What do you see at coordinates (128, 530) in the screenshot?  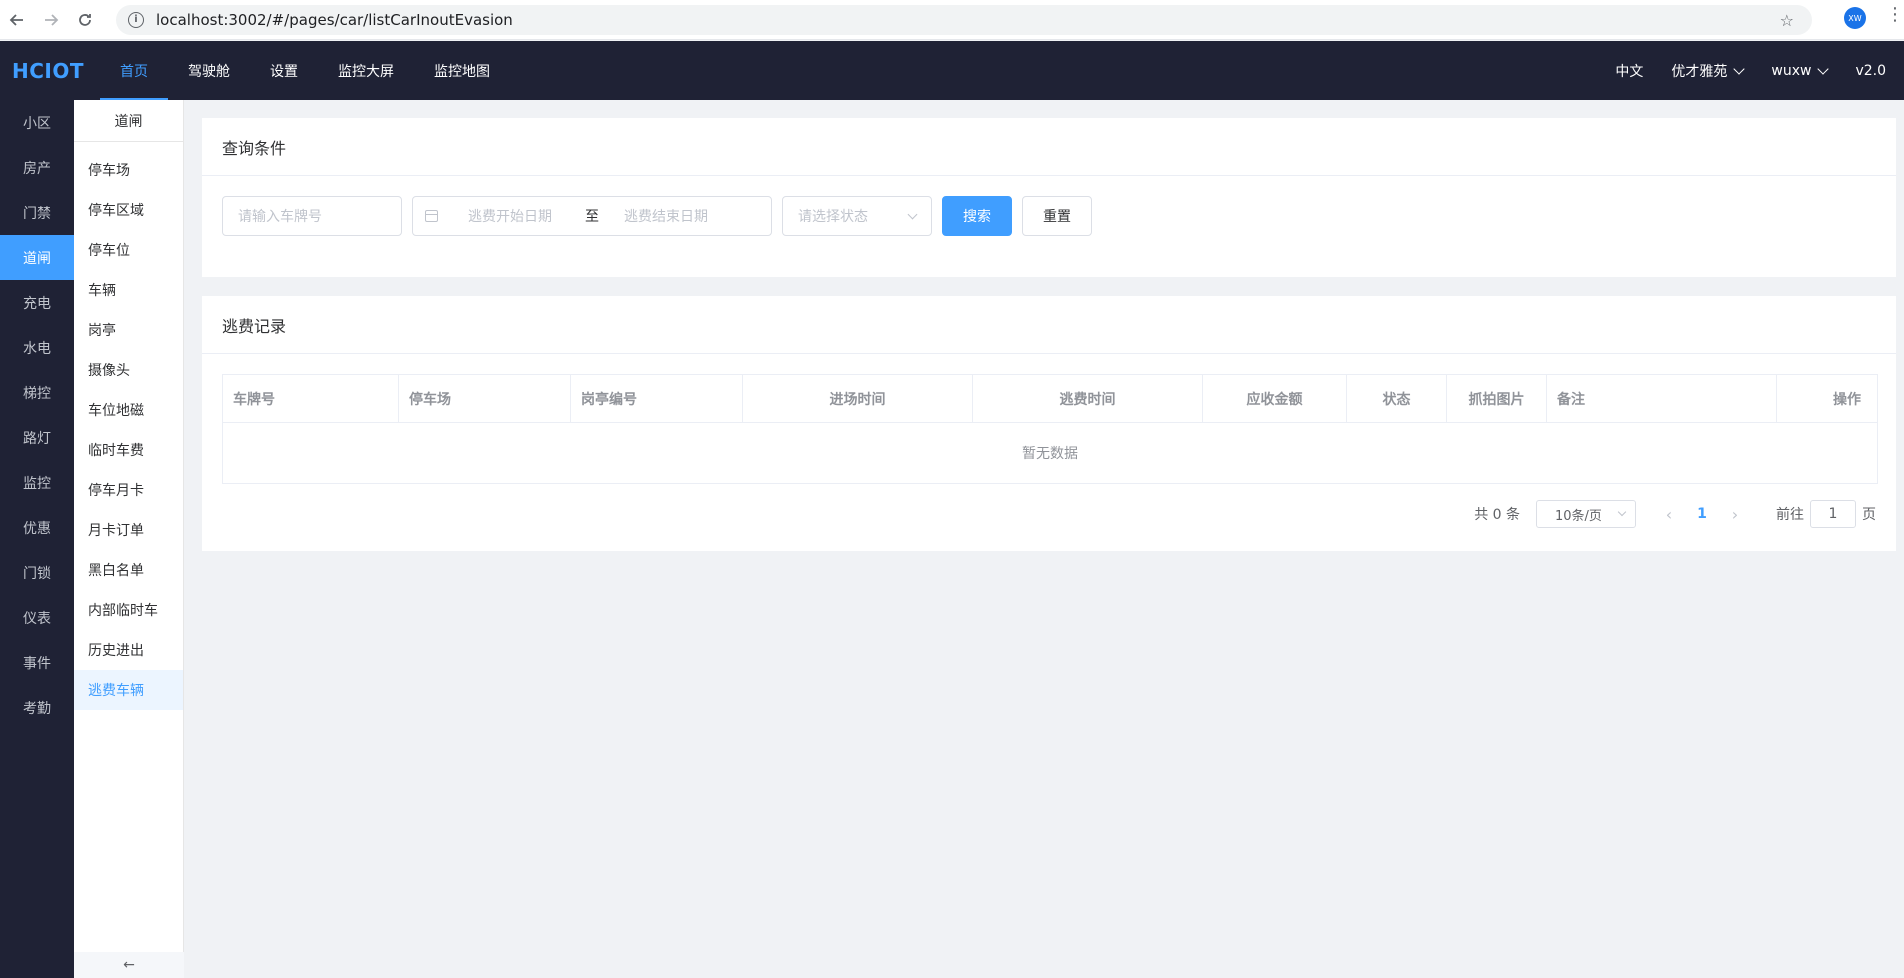 I see `menu-item-card-orders: 月卡订单` at bounding box center [128, 530].